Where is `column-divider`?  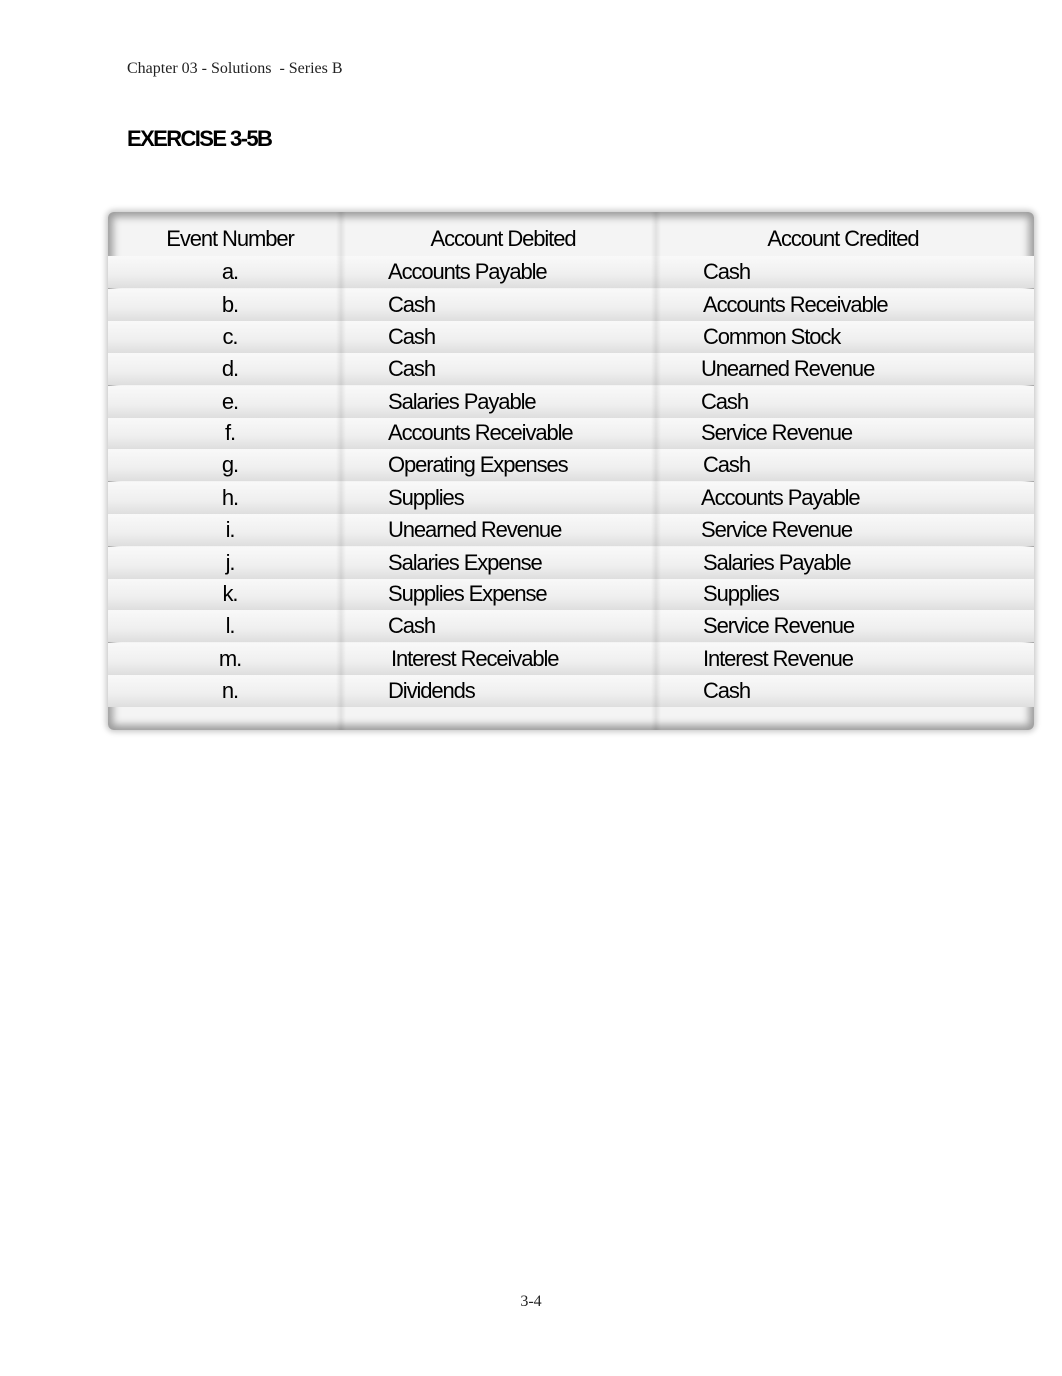
column-divider is located at coordinates (656, 471).